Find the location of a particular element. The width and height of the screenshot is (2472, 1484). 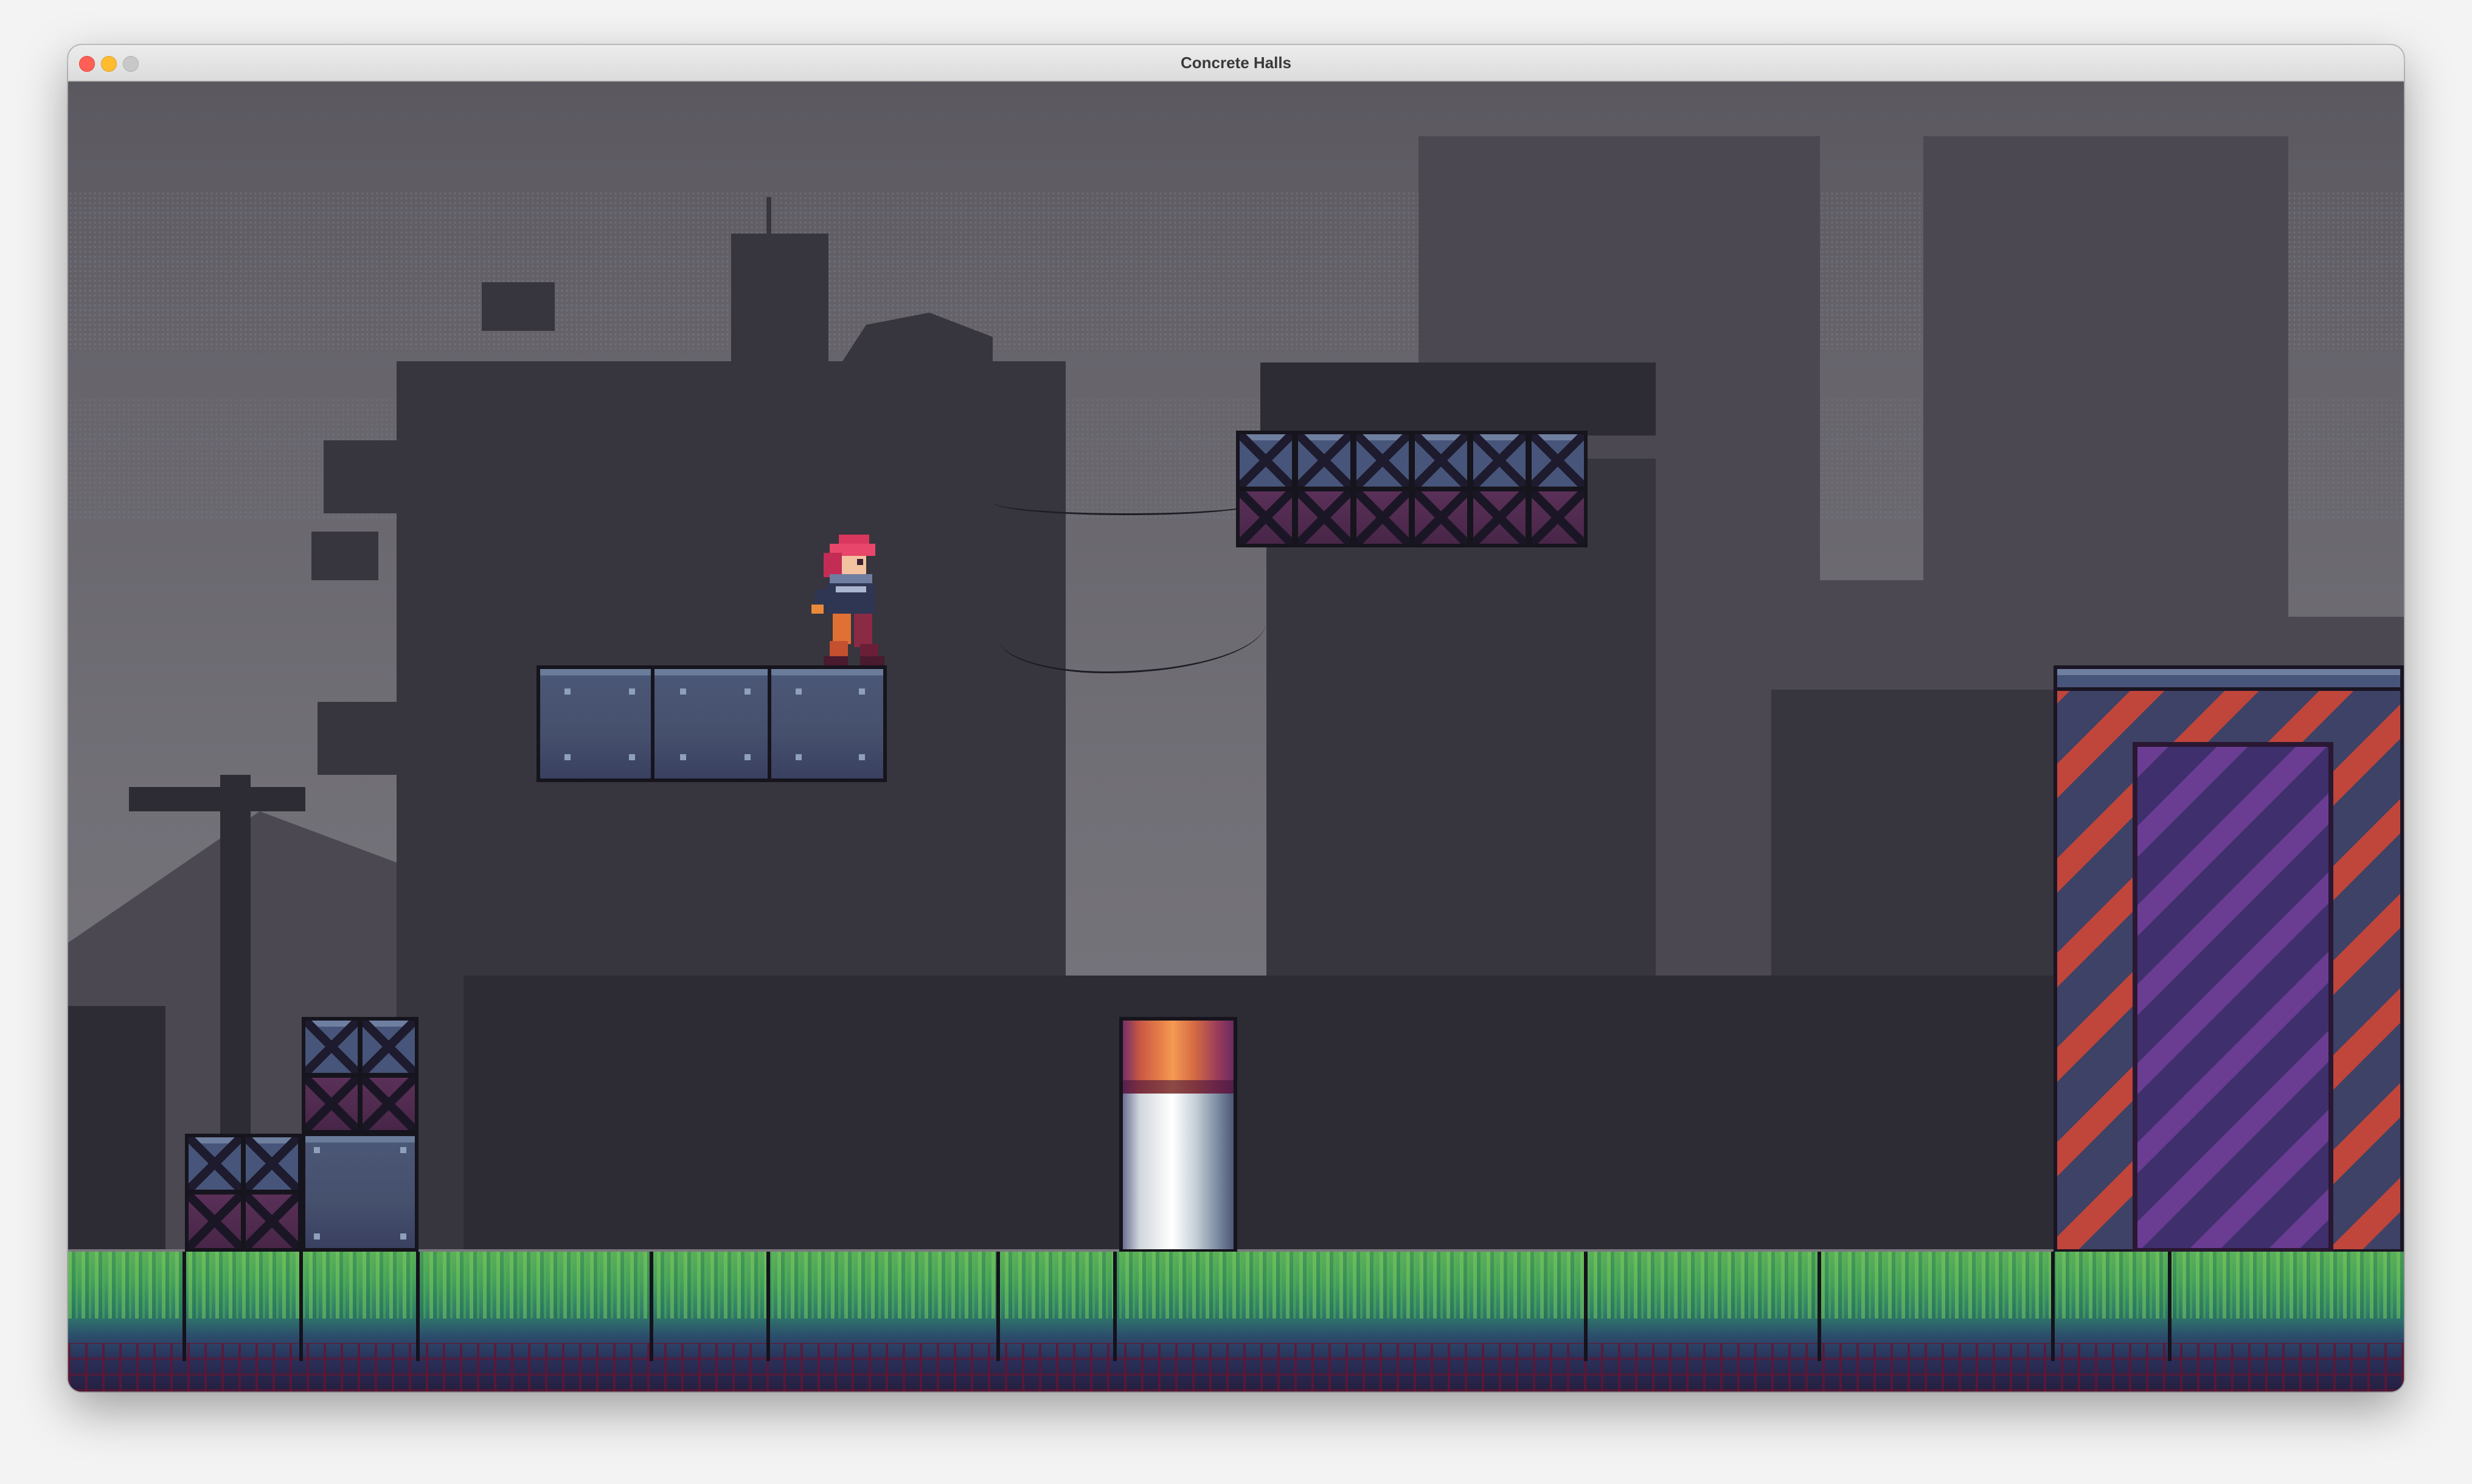

hazard-wall-cap is located at coordinates (2228, 680).